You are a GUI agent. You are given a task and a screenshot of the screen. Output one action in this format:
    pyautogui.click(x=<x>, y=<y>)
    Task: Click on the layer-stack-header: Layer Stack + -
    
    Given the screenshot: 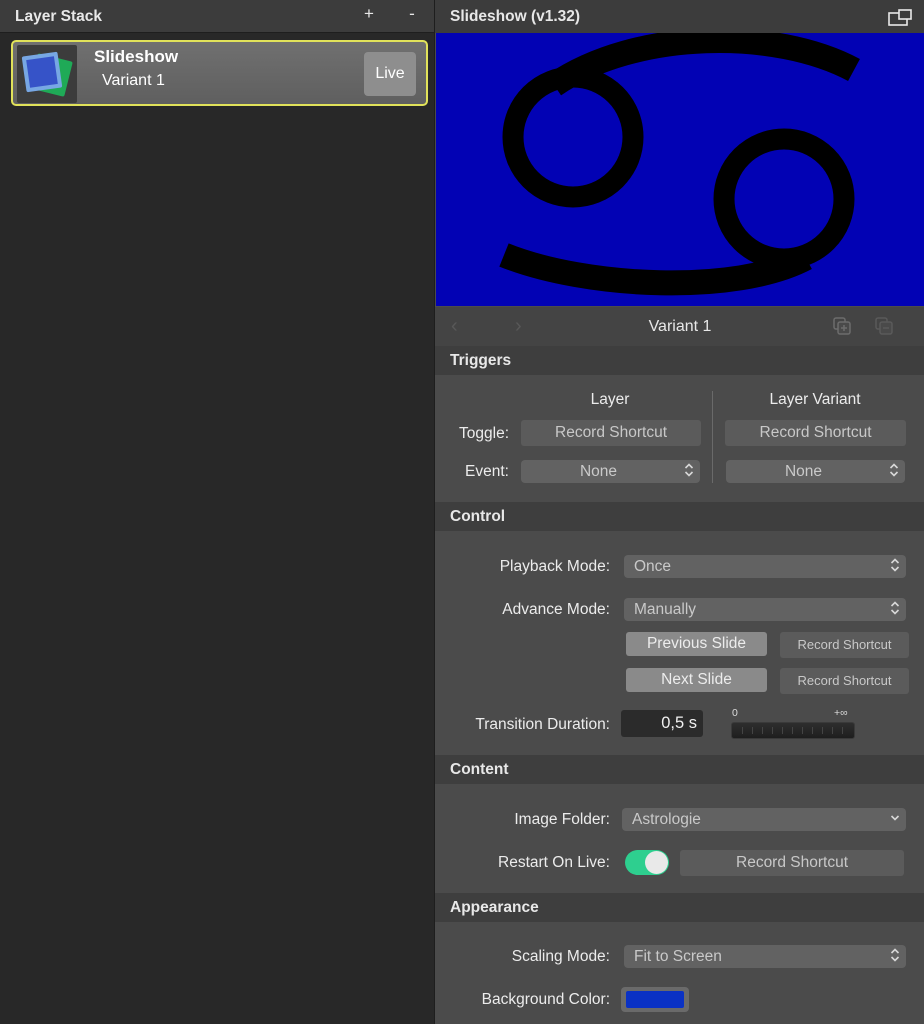 What is the action you would take?
    pyautogui.click(x=217, y=16)
    